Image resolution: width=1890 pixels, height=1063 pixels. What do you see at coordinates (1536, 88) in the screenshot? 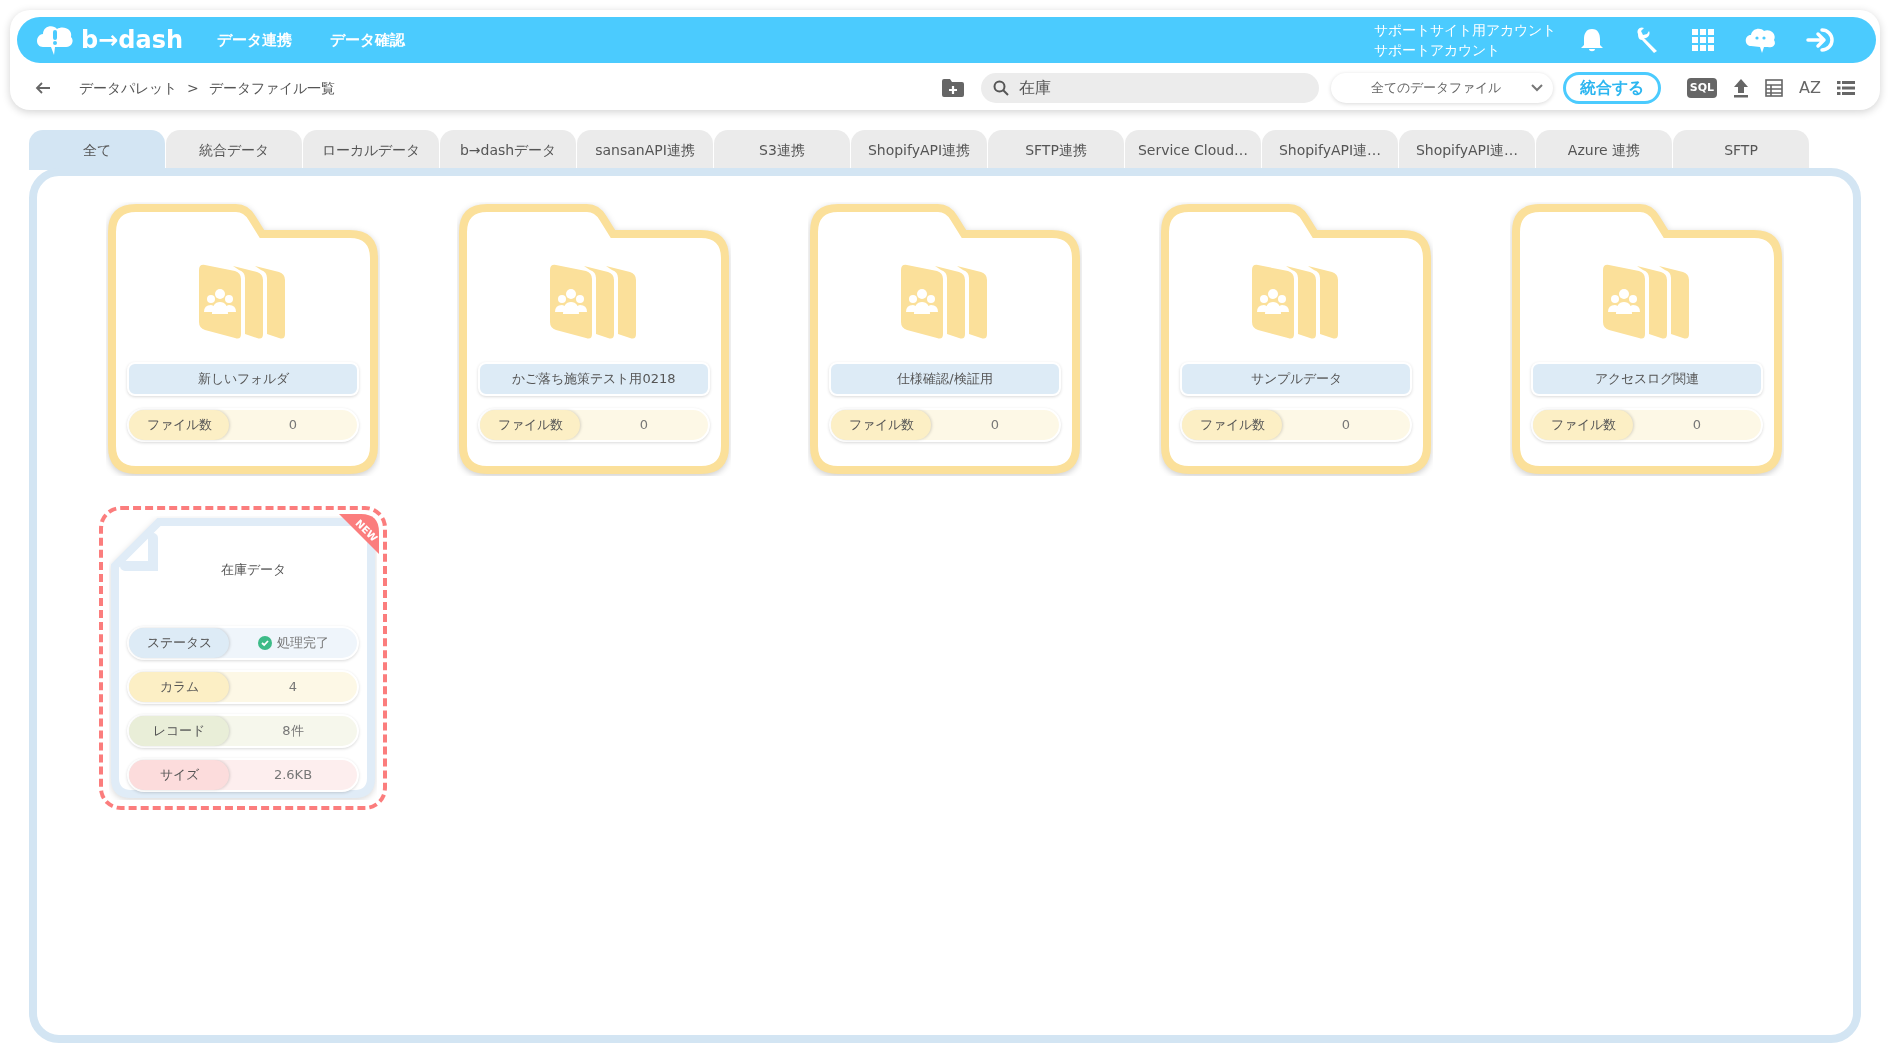
I see `chevron-down-icon` at bounding box center [1536, 88].